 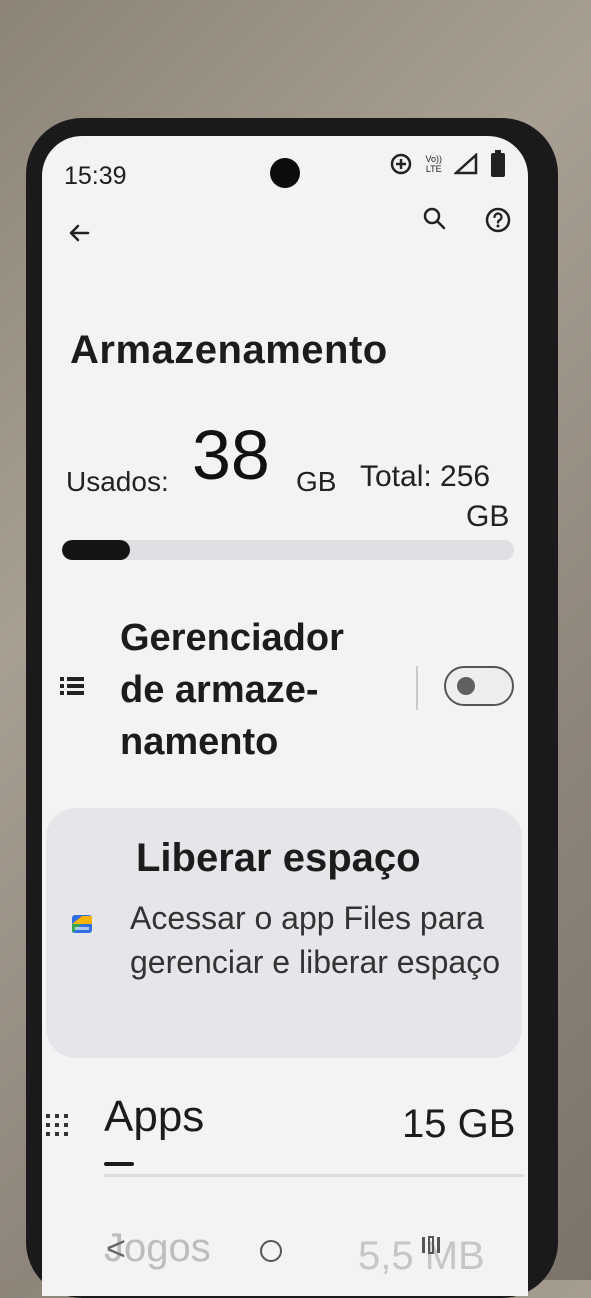 I want to click on search-icon, so click(x=435, y=221).